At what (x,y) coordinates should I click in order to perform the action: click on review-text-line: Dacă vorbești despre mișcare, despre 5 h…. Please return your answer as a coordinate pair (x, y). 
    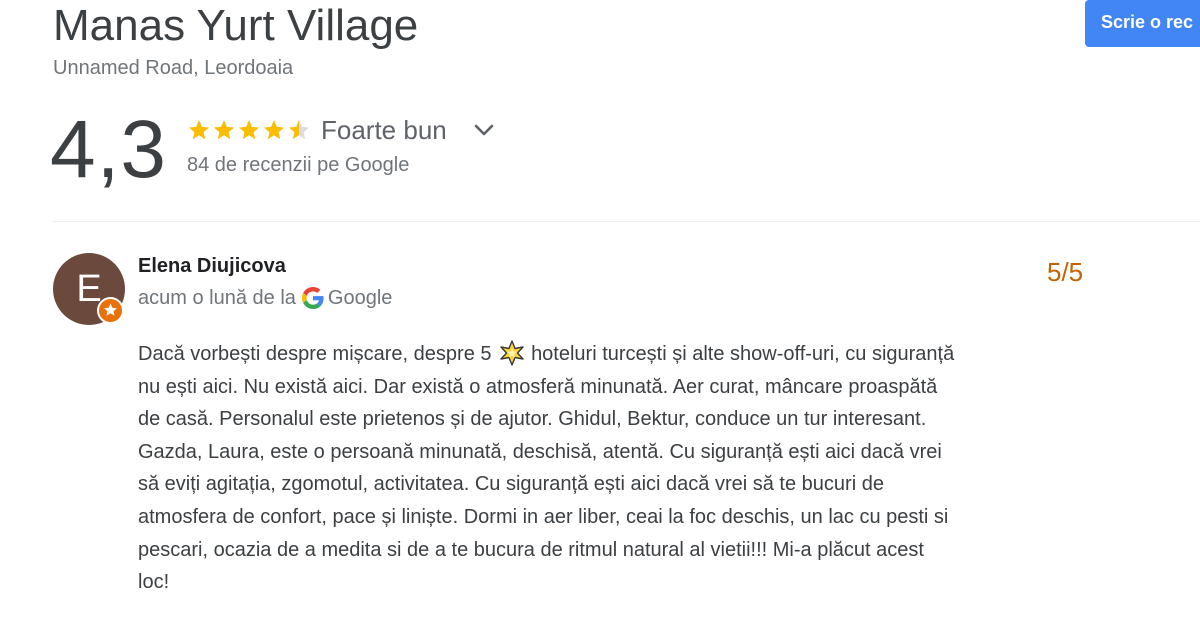
    Looking at the image, I should click on (618, 354).